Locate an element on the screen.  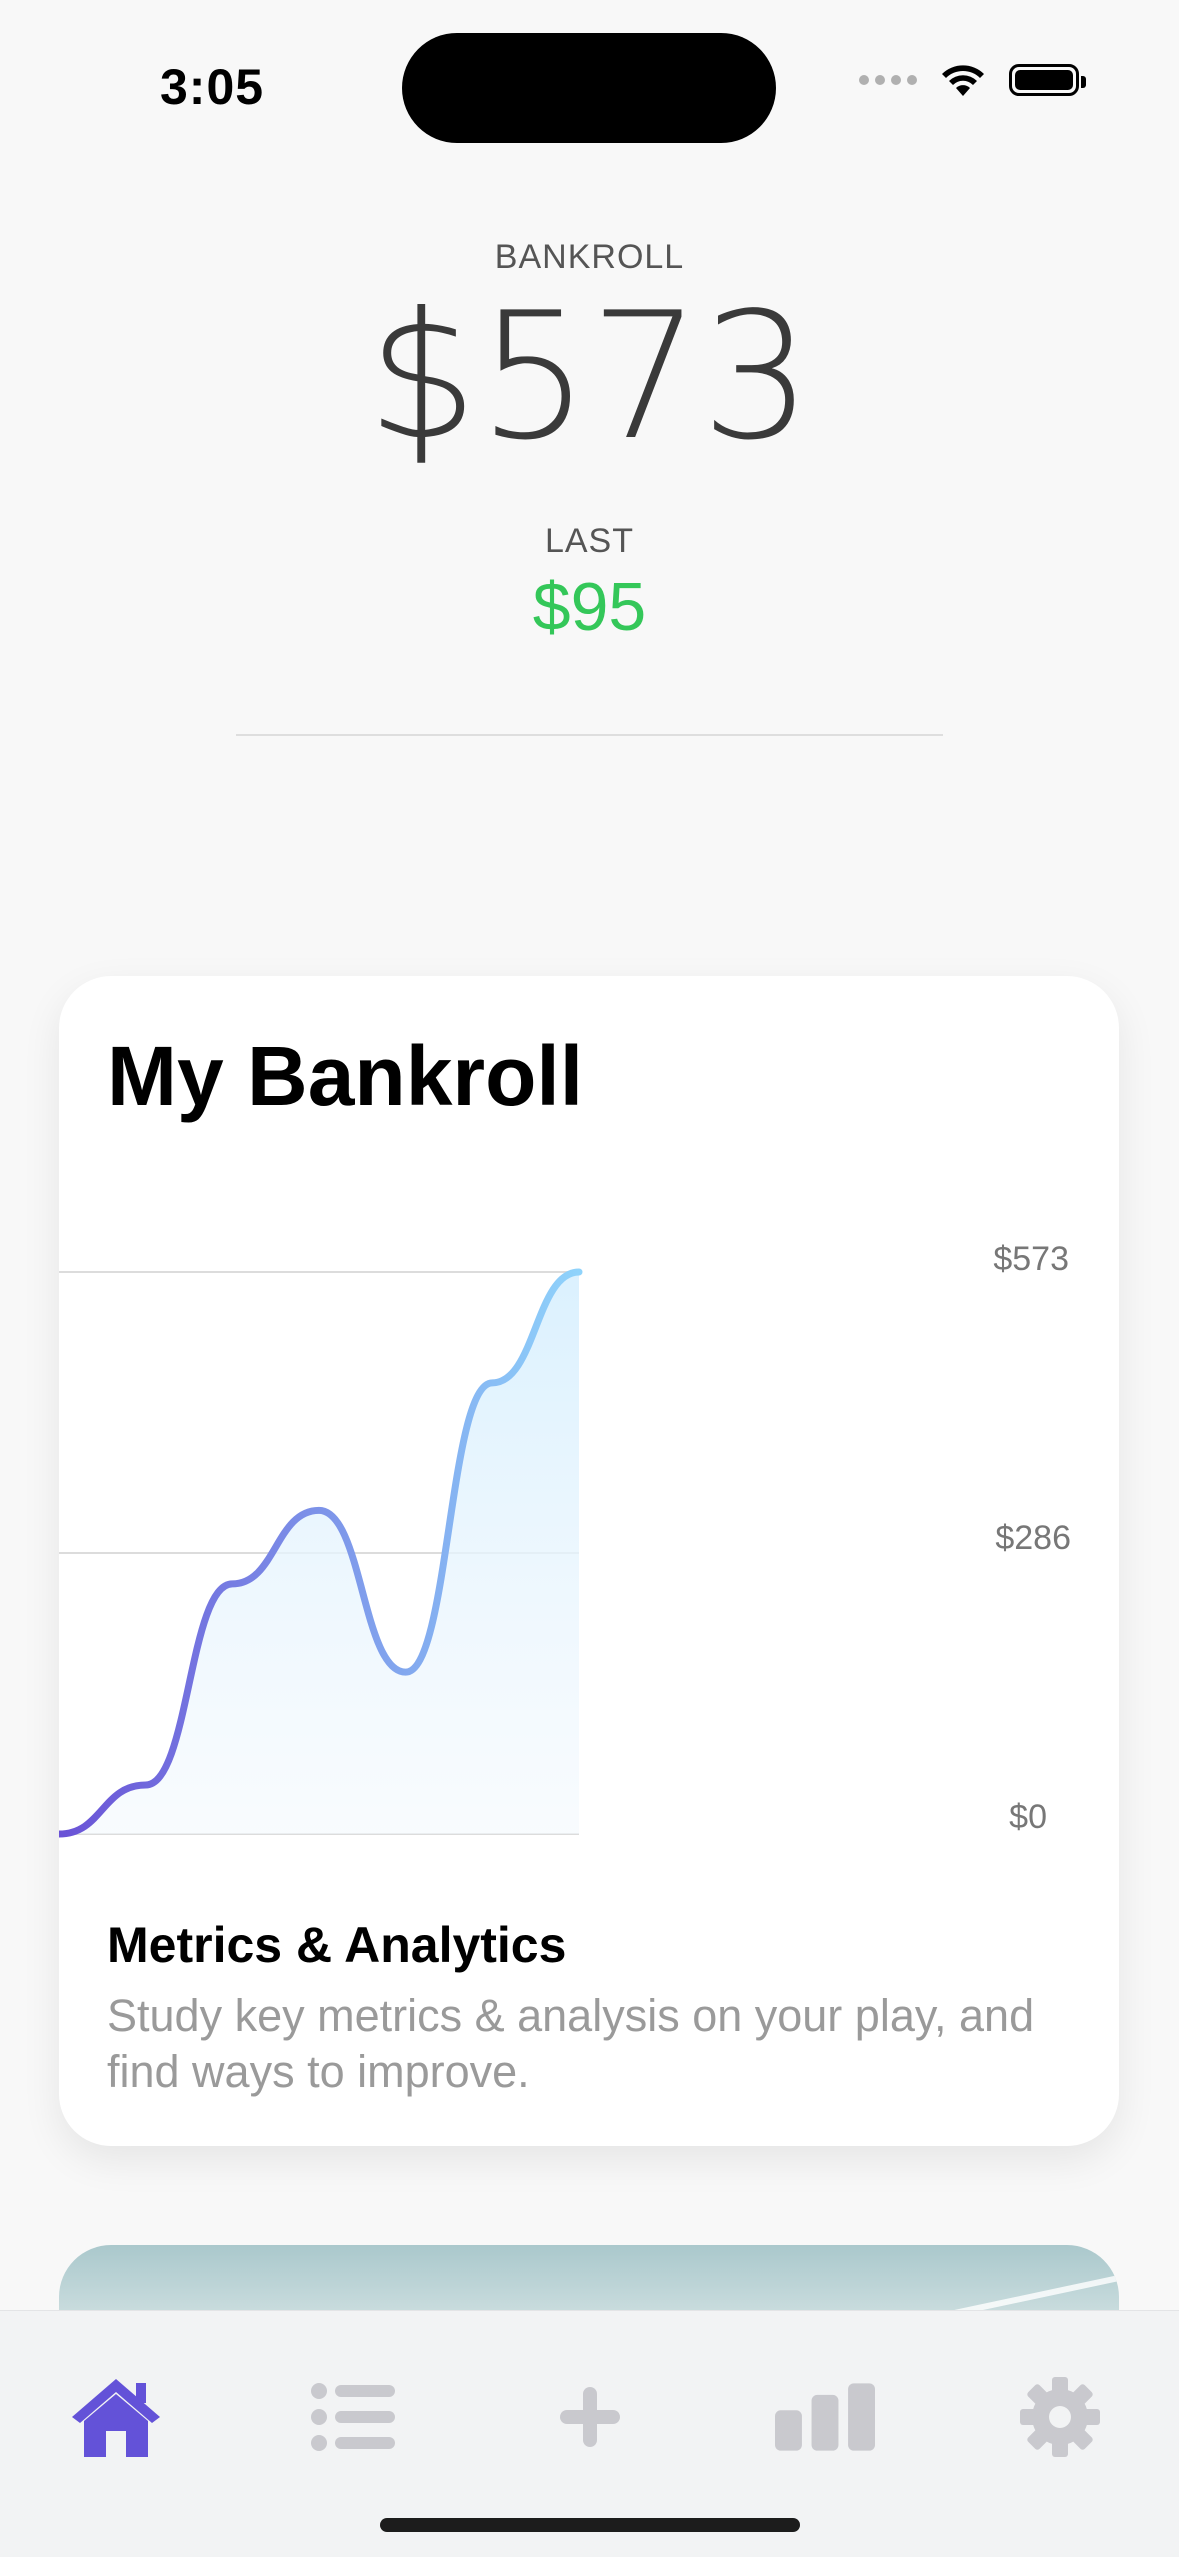
home-indicator is located at coordinates (590, 2525).